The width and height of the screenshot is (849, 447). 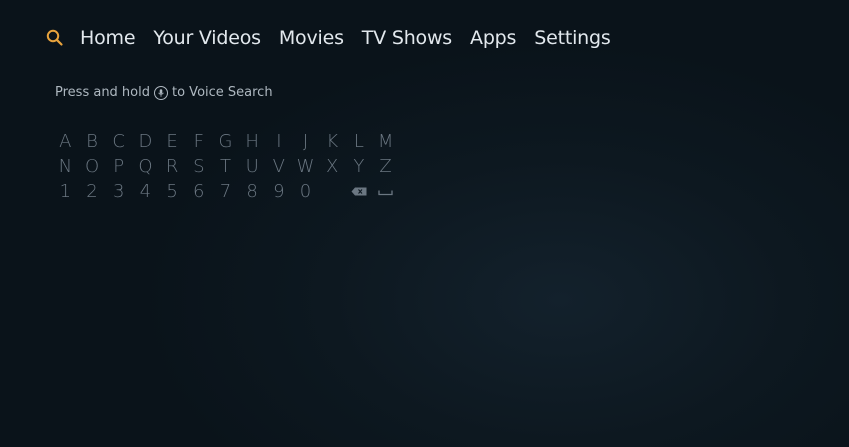 I want to click on key-n: N, so click(x=65, y=166).